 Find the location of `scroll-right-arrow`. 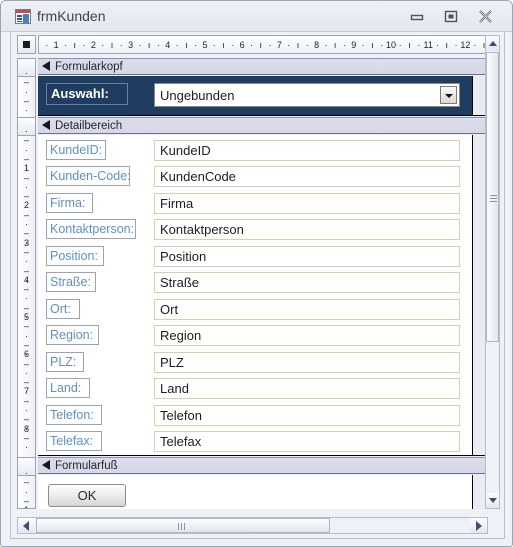

scroll-right-arrow is located at coordinates (478, 525).